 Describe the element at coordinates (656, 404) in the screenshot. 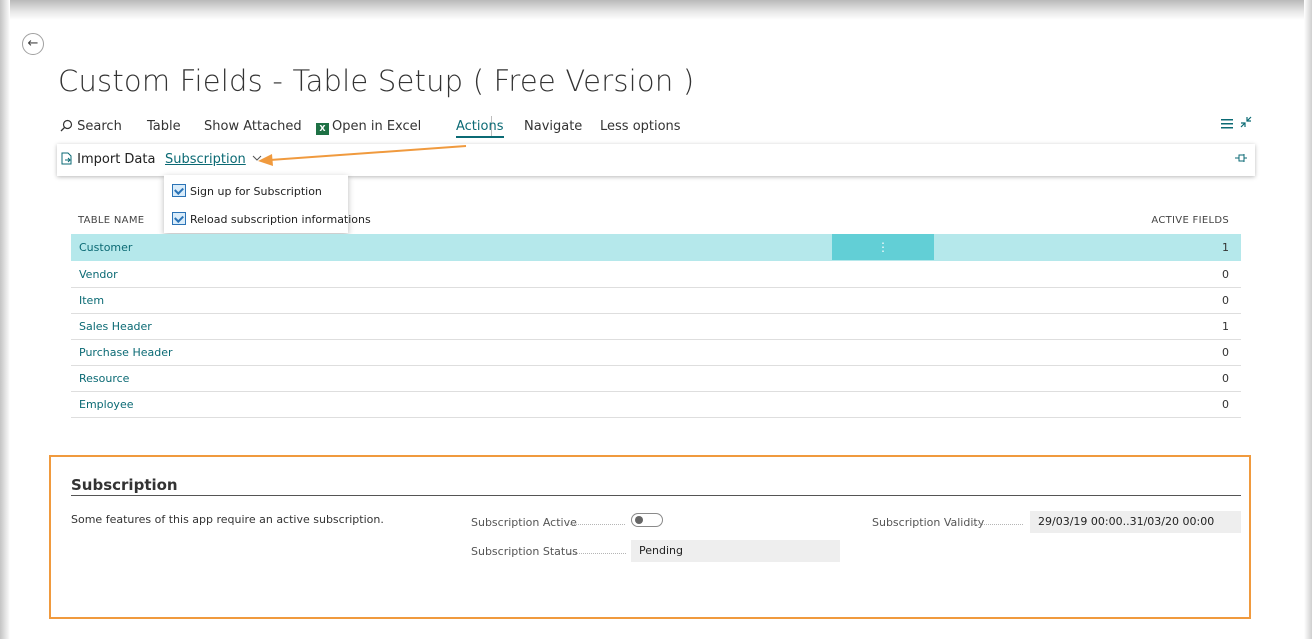

I see `table-row: Employee 0` at that location.